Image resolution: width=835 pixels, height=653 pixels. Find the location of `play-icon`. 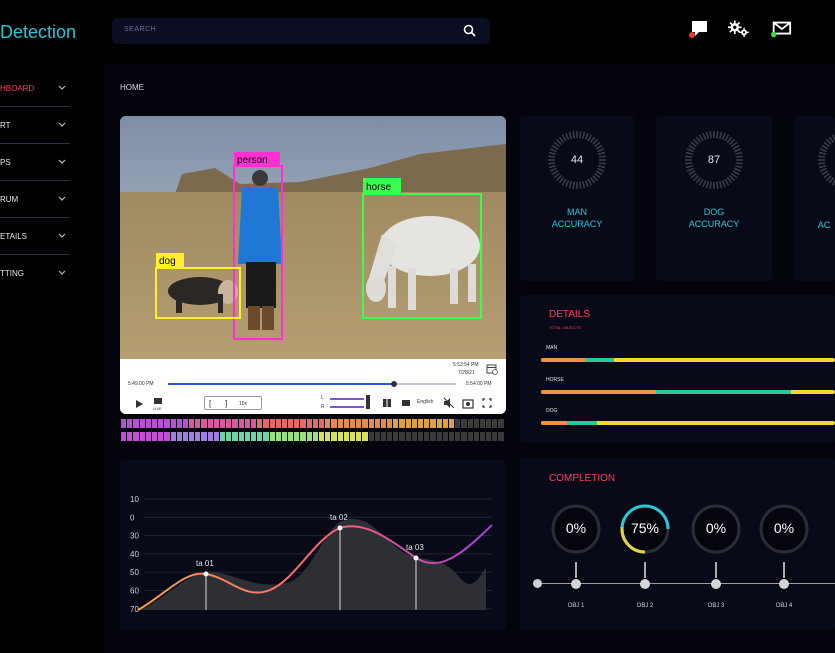

play-icon is located at coordinates (139, 404).